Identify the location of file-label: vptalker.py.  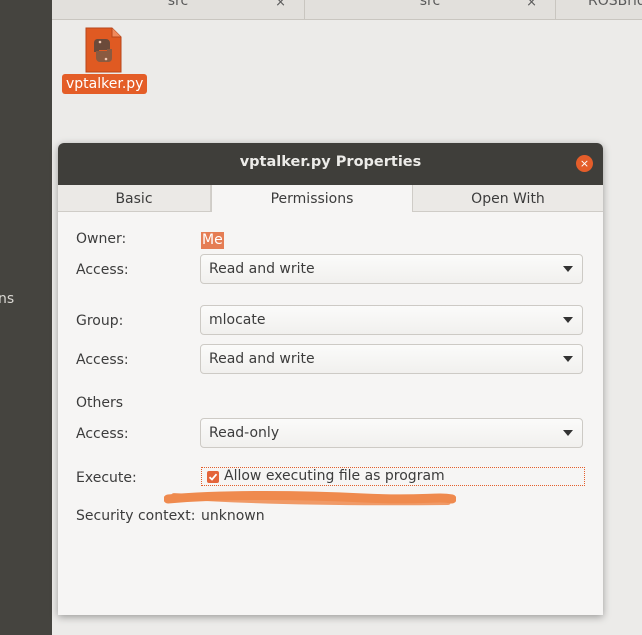
(105, 84).